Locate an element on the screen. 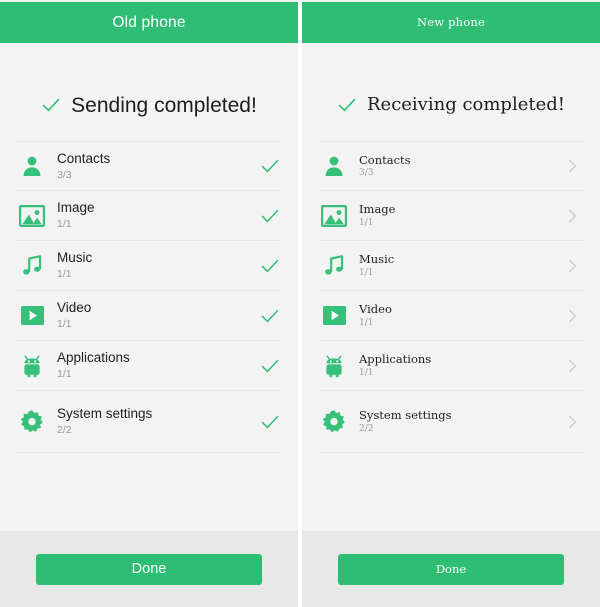 This screenshot has width=600, height=607. new-phone-header: New phone is located at coordinates (451, 22).